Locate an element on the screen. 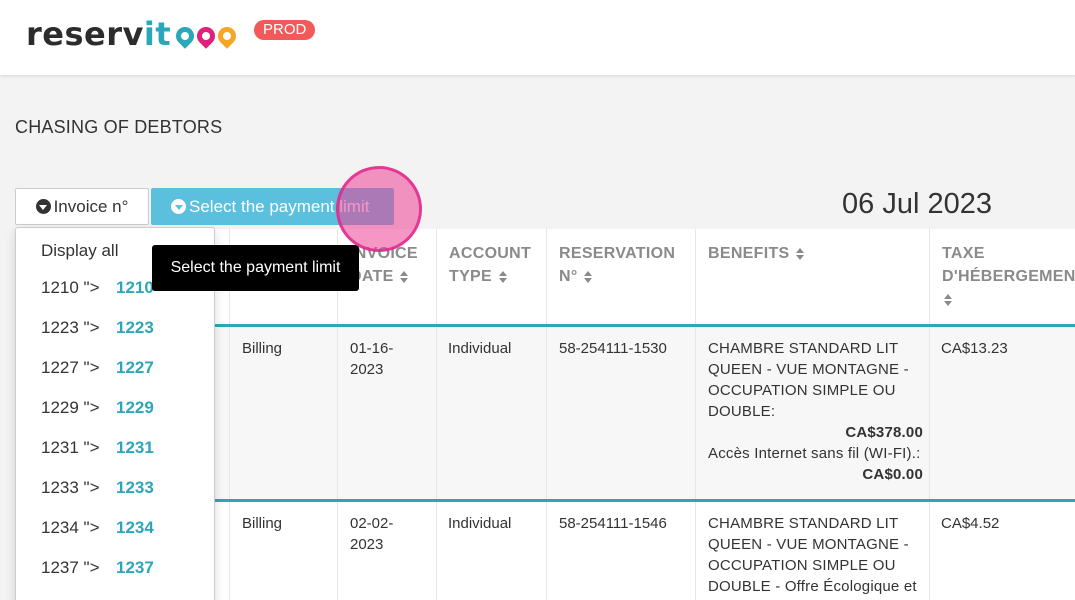  top-header: reservit PROD is located at coordinates (537, 37).